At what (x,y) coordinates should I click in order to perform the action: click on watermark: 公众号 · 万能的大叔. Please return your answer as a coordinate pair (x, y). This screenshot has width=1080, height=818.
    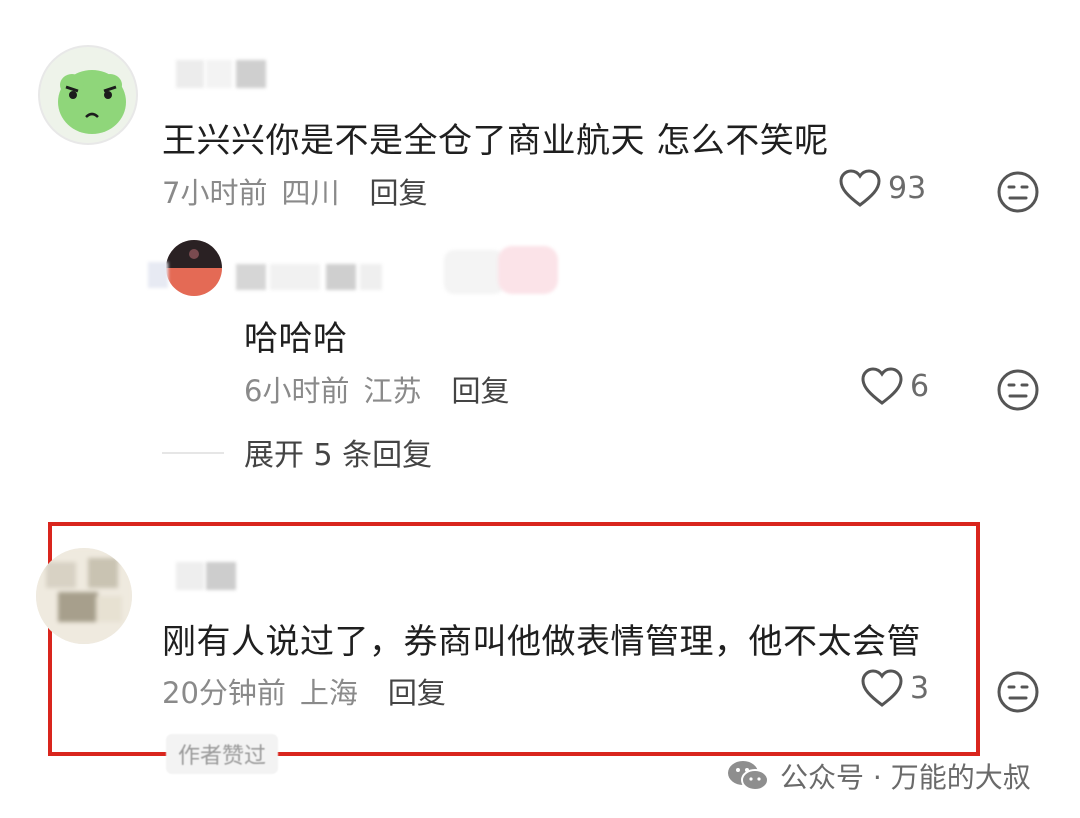
    Looking at the image, I should click on (878, 776).